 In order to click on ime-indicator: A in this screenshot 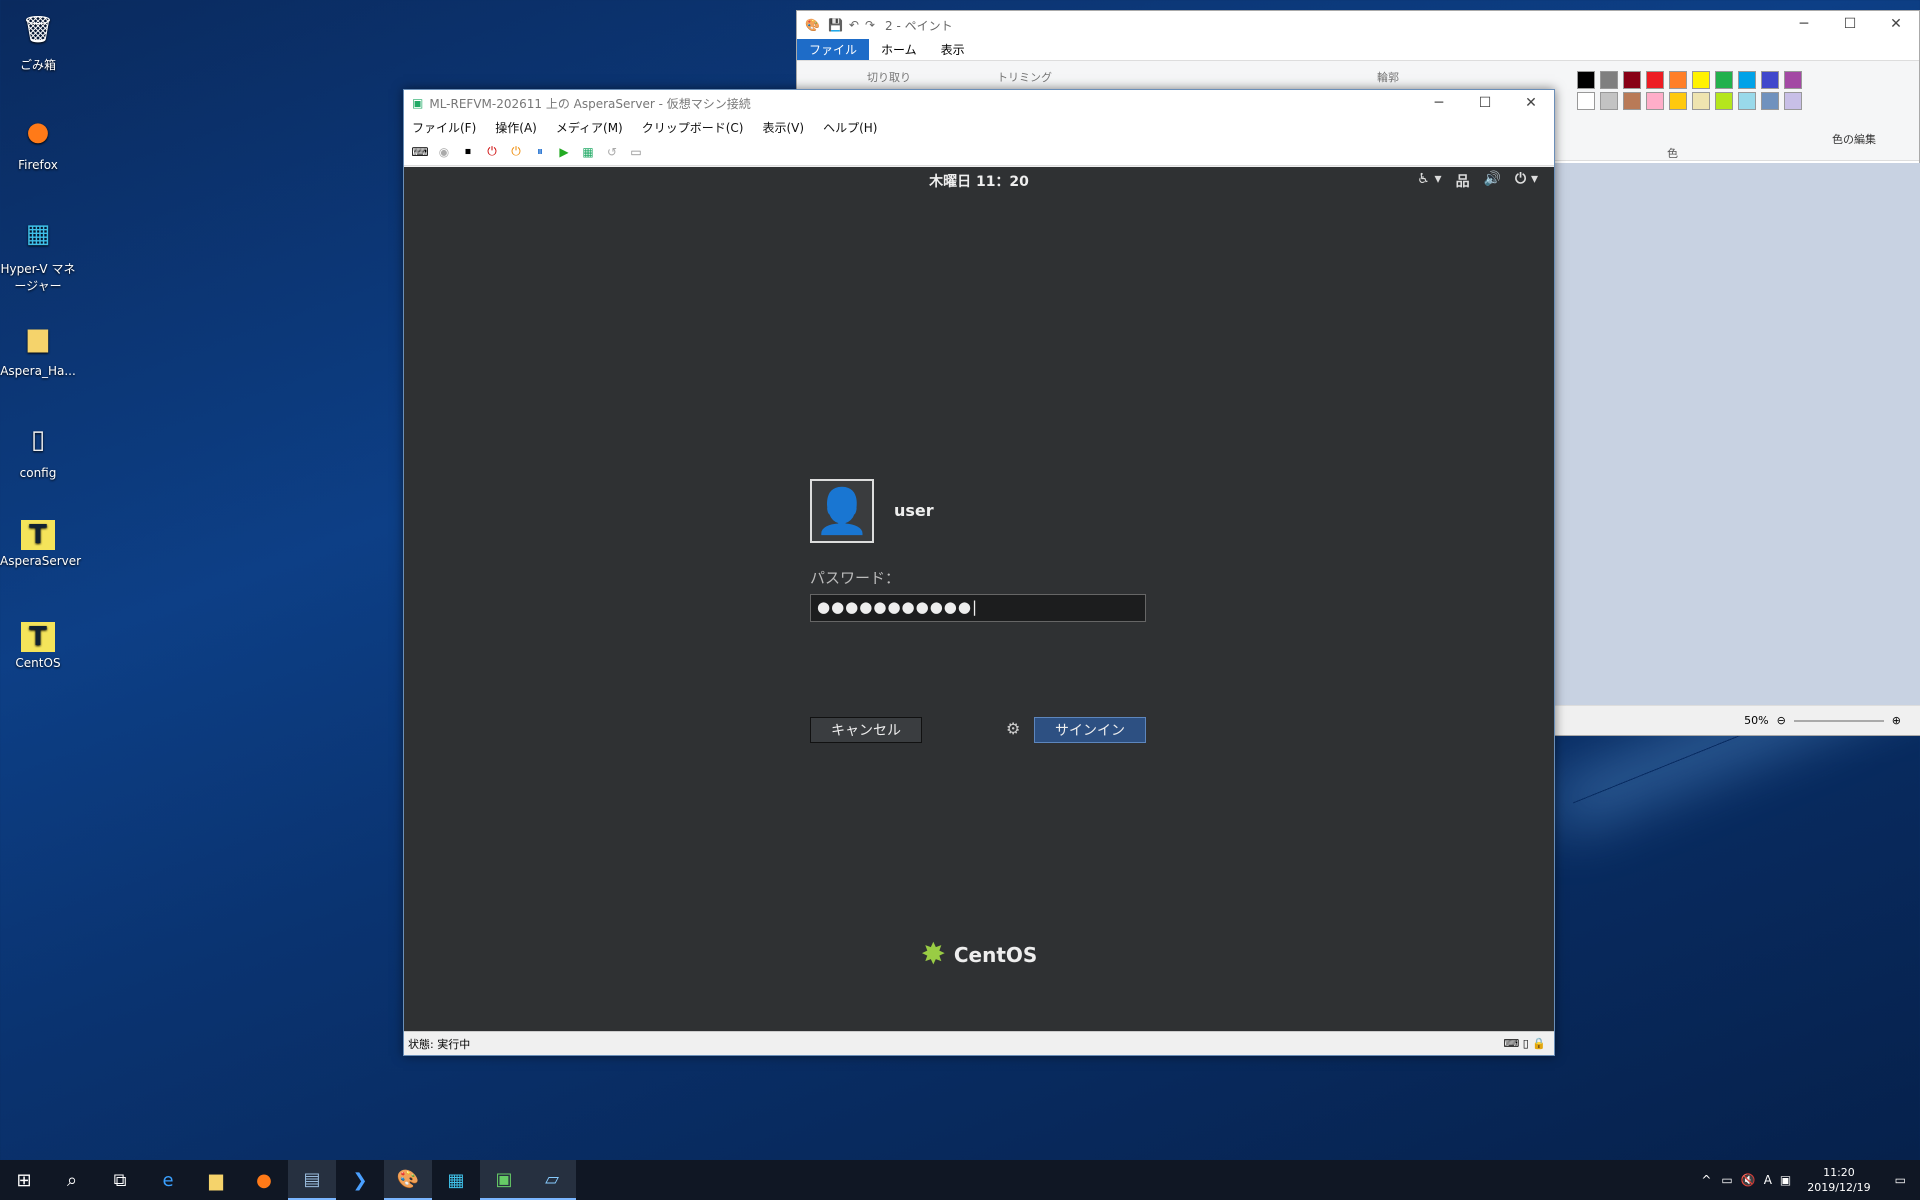, I will do `click(1768, 1180)`.